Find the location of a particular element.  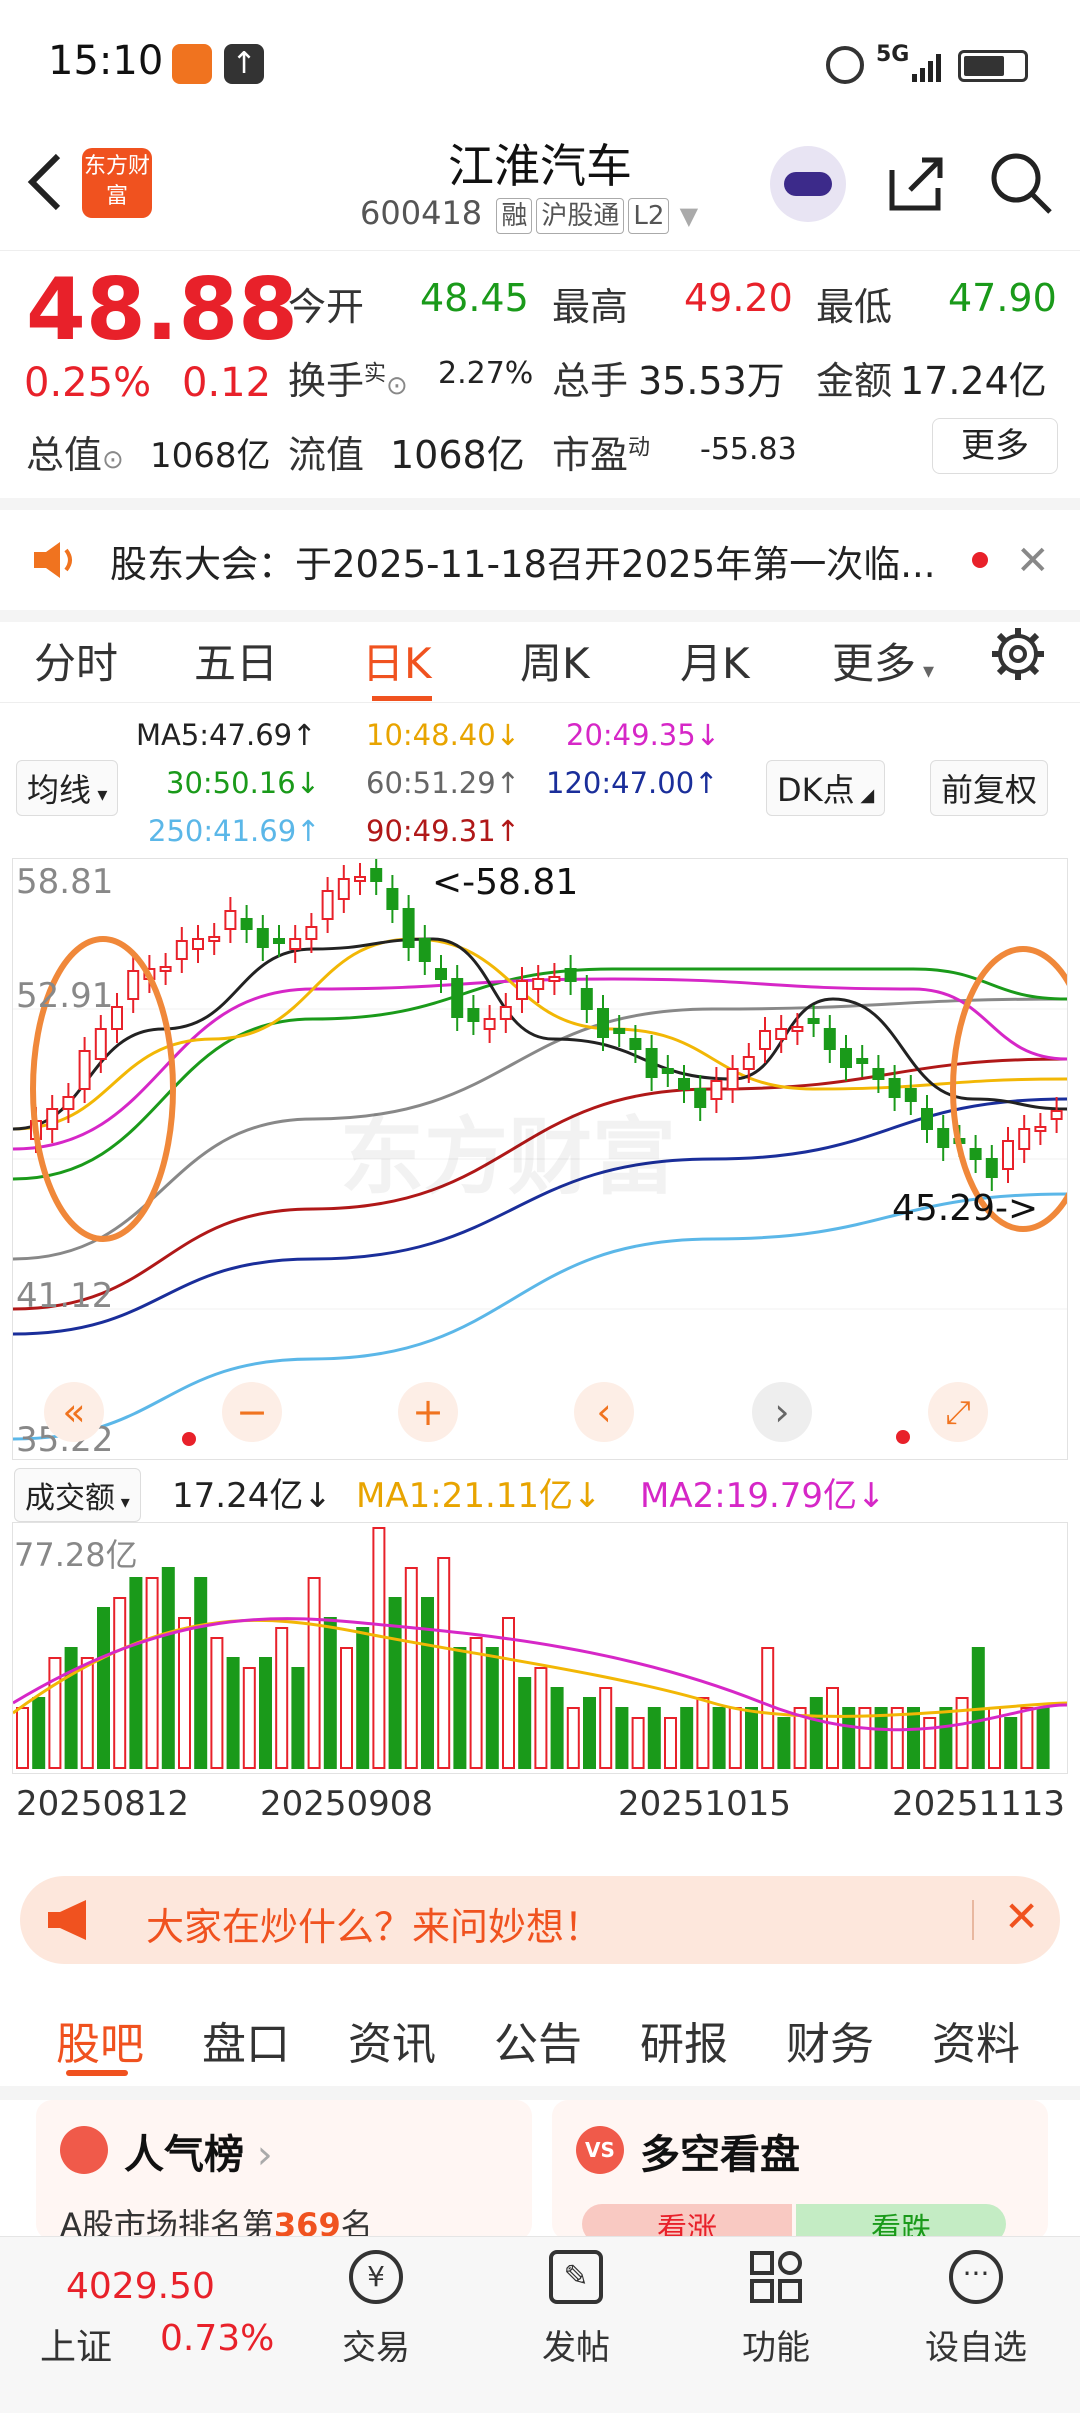

bull-bear-card: VS 多空看盘 看涨 看跌 is located at coordinates (800, 2173).